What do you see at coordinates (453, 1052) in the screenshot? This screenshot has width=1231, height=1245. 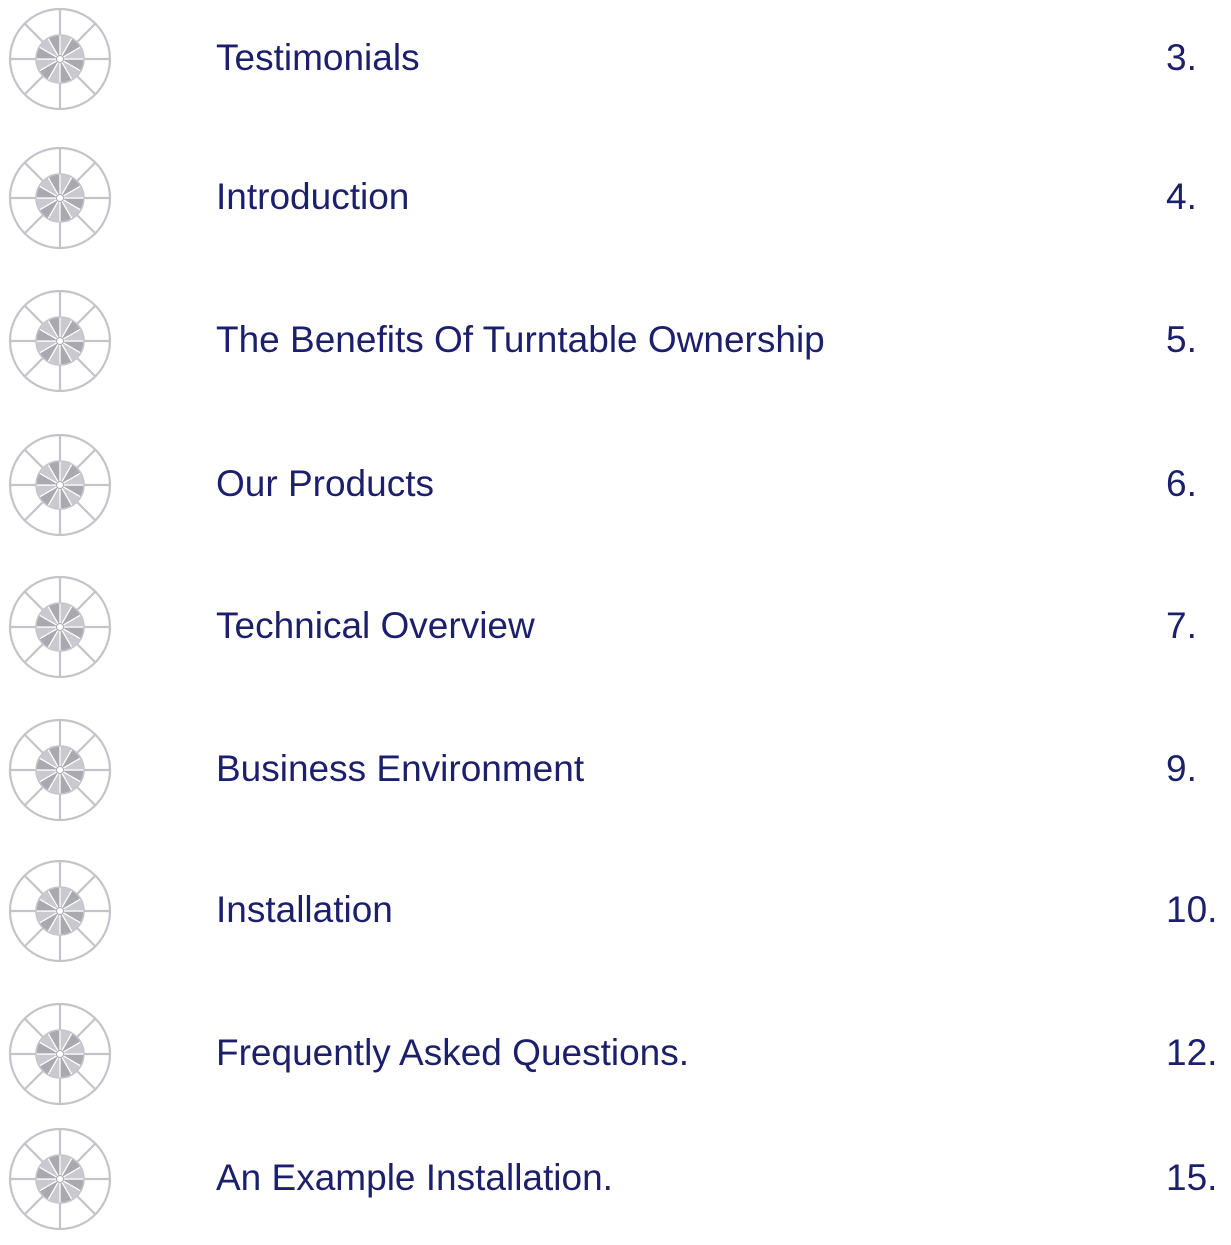 I see `toc-entry-title: Frequently Asked Questions.` at bounding box center [453, 1052].